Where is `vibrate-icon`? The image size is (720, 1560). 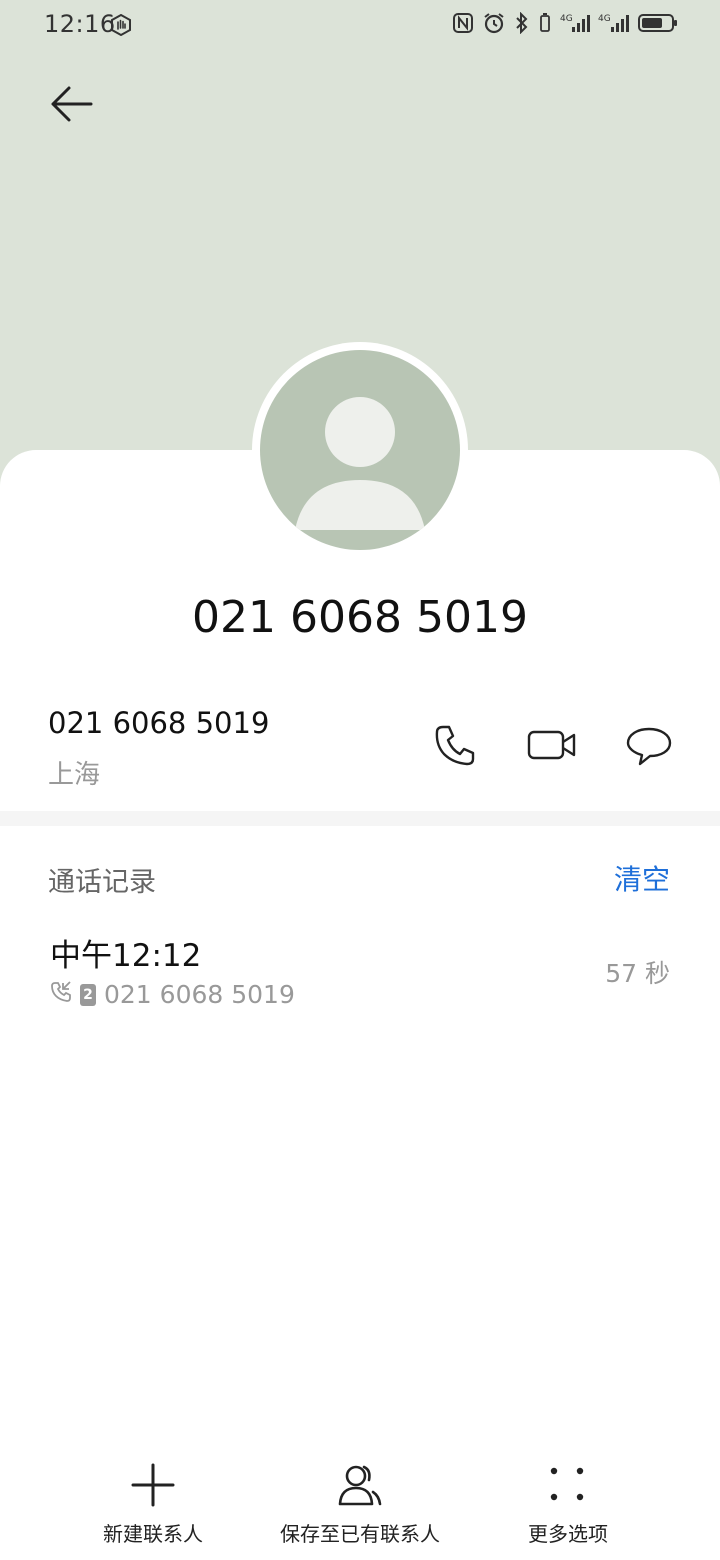 vibrate-icon is located at coordinates (545, 23).